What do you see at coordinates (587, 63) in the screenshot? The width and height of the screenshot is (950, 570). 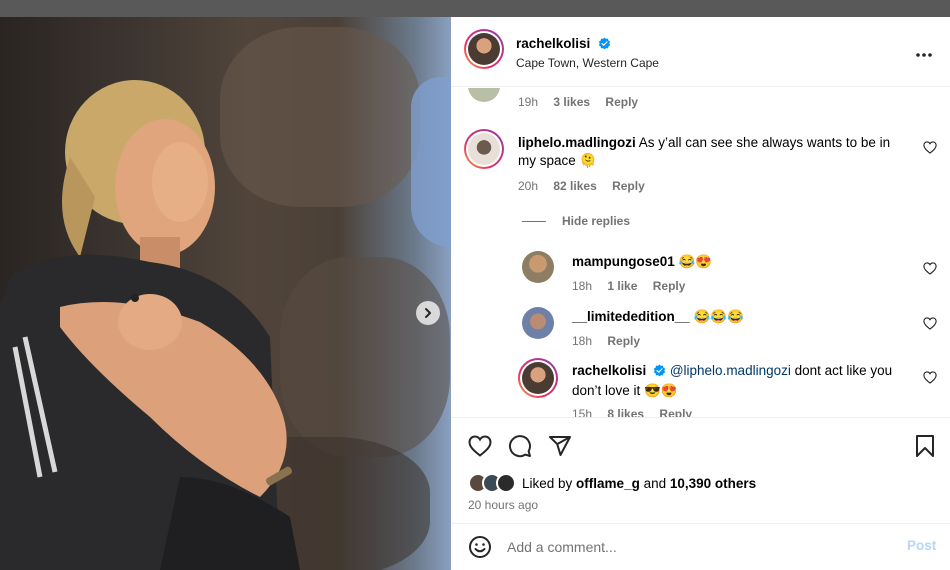 I see `post-location: Cape Town, Western Cape` at bounding box center [587, 63].